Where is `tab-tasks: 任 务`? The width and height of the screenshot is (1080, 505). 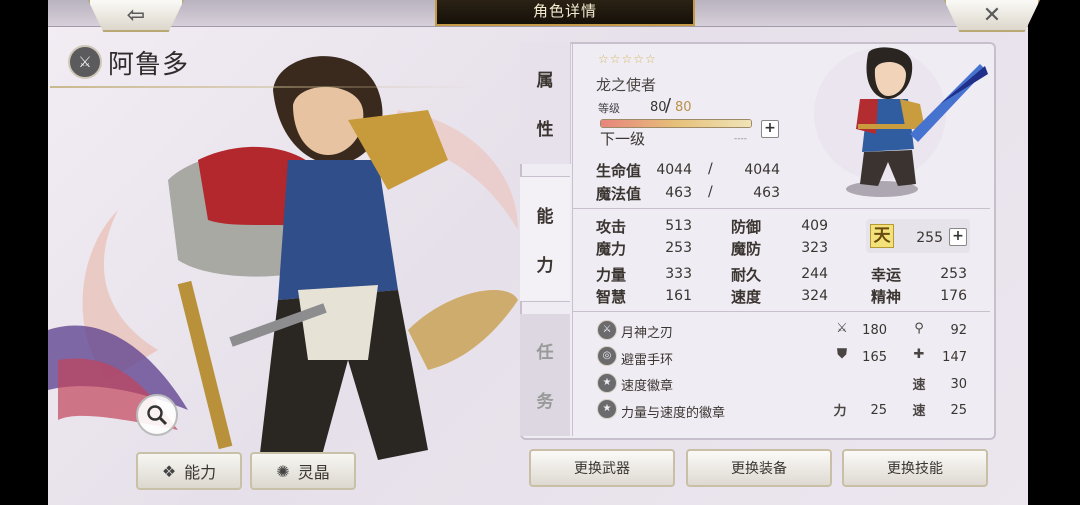 tab-tasks: 任 务 is located at coordinates (545, 375).